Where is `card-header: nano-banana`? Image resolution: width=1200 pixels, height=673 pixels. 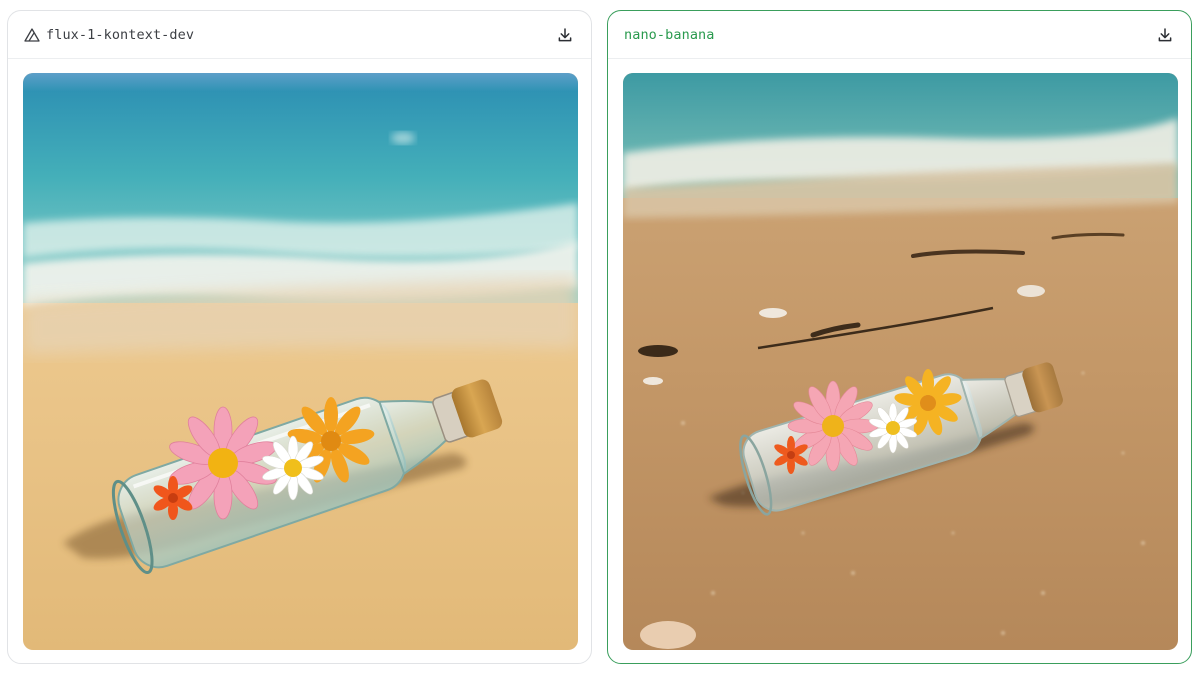
card-header: nano-banana is located at coordinates (899, 35).